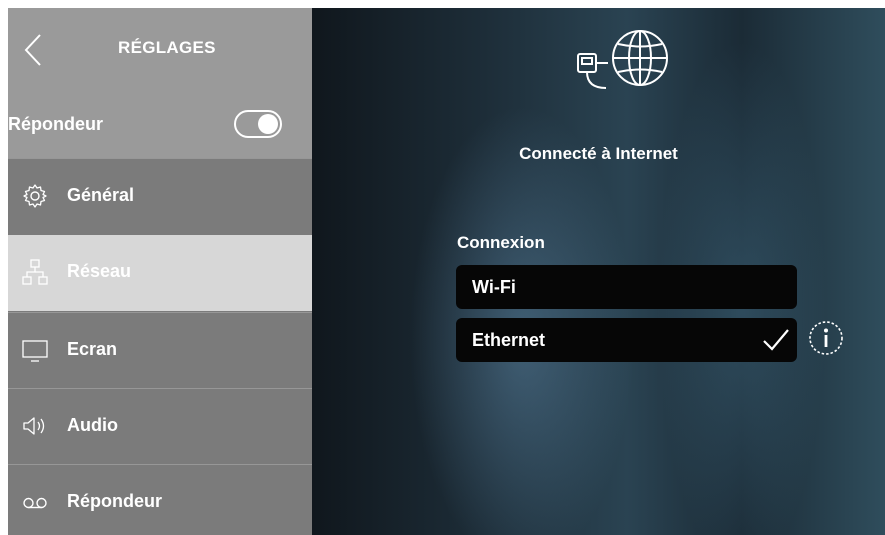  I want to click on sidebar-header: RÉGLAGES Répondeur, so click(160, 83).